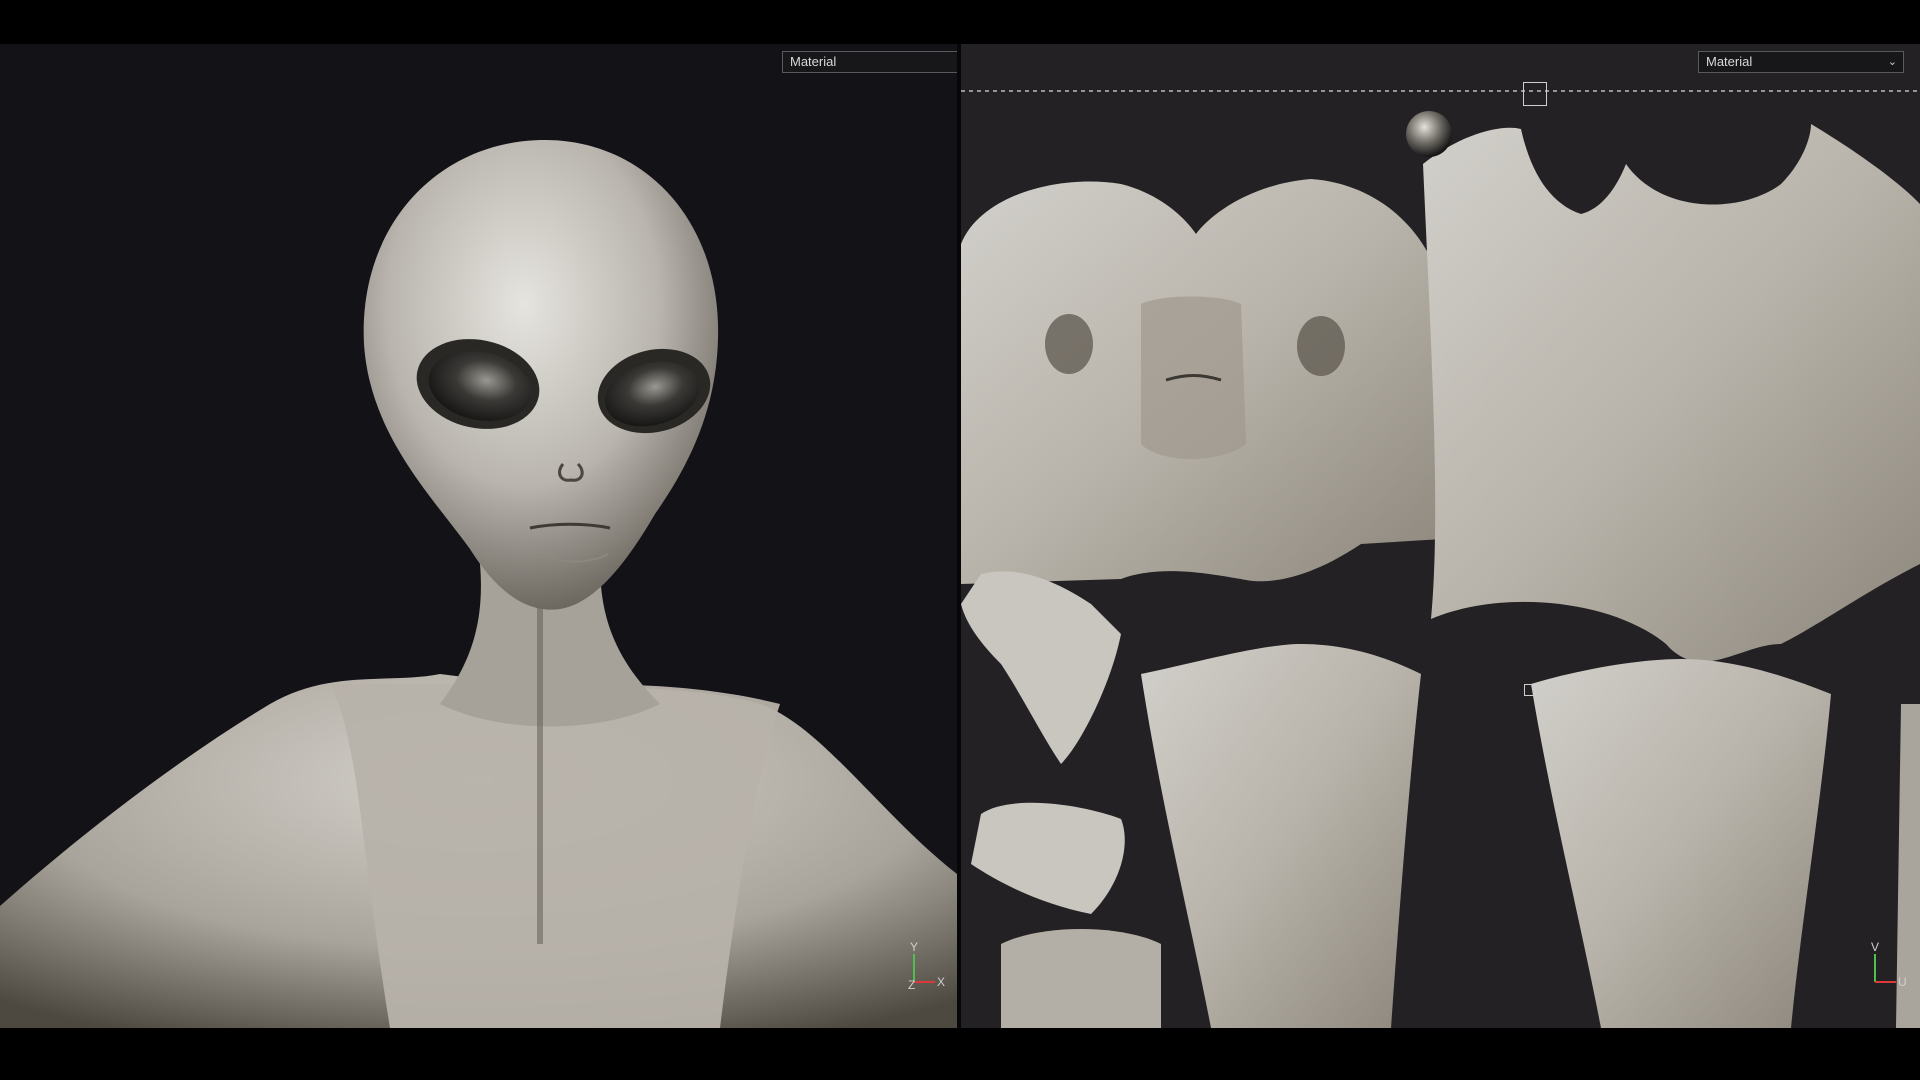 This screenshot has height=1080, width=1920. What do you see at coordinates (1535, 94) in the screenshot?
I see `uv-tile-handle` at bounding box center [1535, 94].